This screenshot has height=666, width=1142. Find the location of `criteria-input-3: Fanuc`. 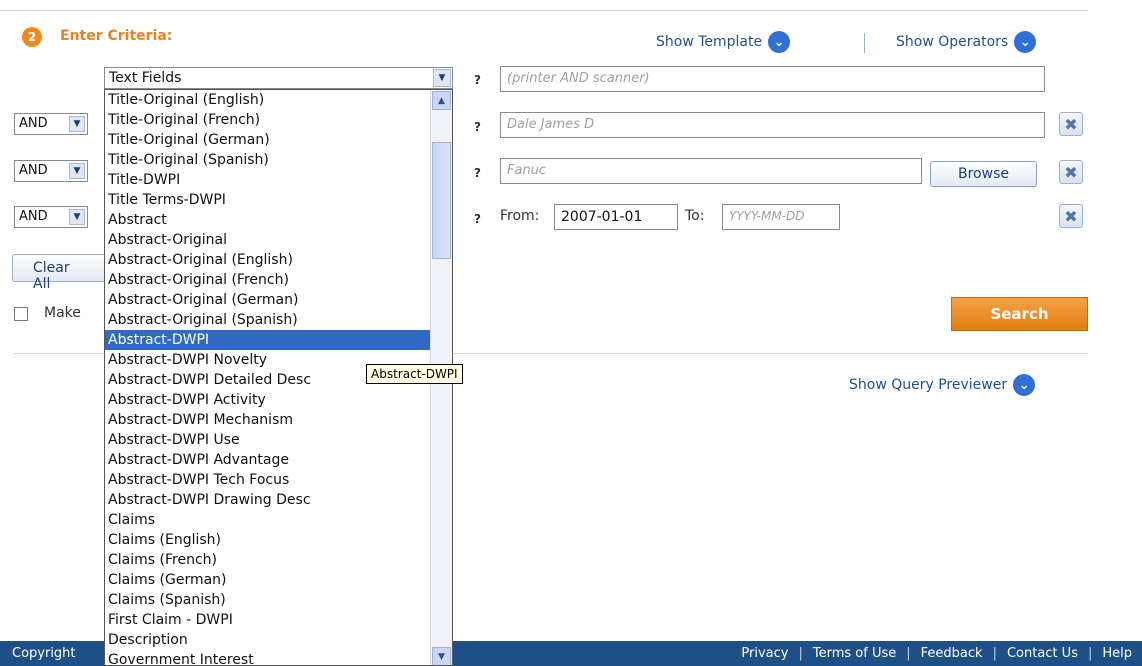

criteria-input-3: Fanuc is located at coordinates (711, 171).